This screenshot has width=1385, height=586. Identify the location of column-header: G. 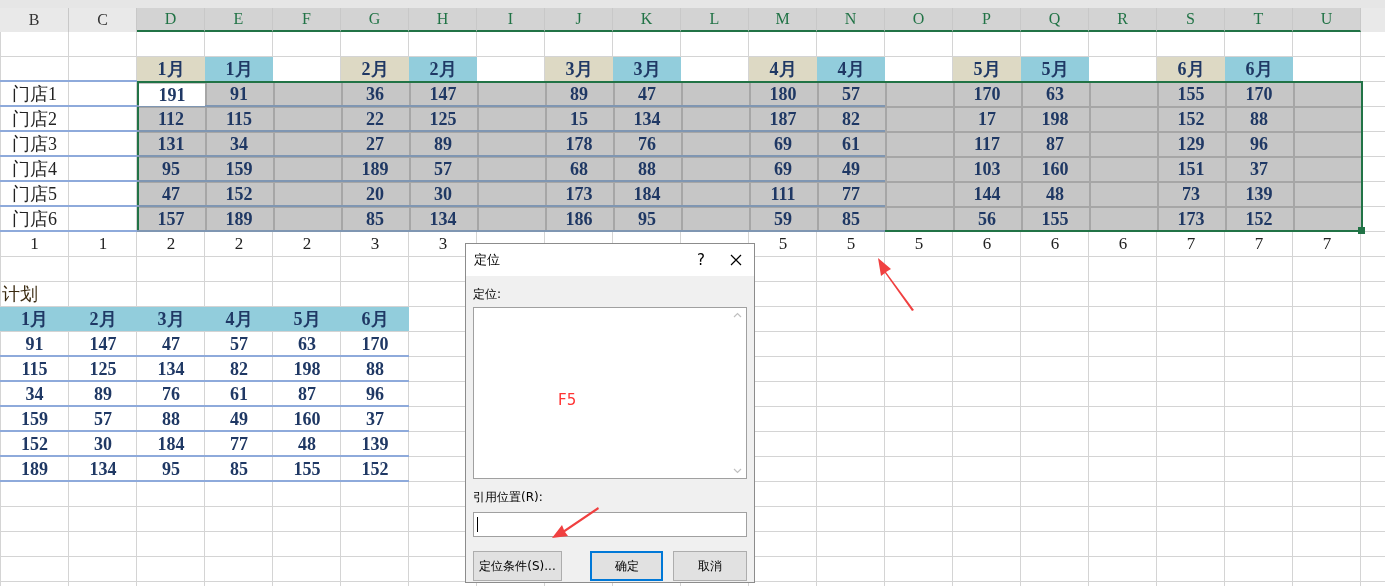
(375, 20).